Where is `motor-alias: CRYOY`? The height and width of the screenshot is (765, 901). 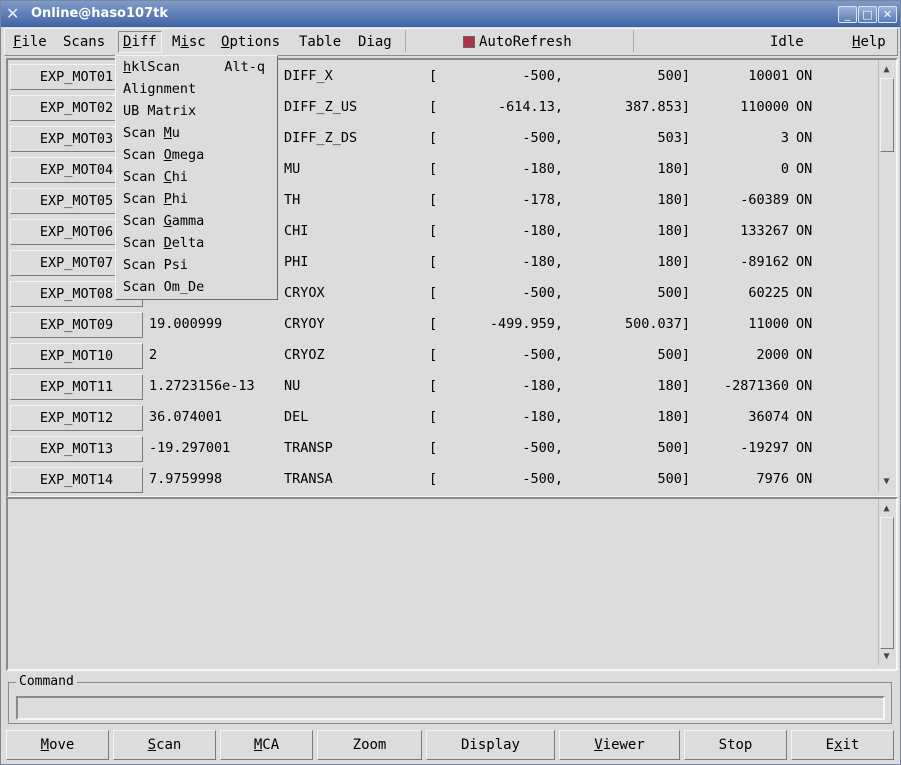
motor-alias: CRYOY is located at coordinates (304, 324).